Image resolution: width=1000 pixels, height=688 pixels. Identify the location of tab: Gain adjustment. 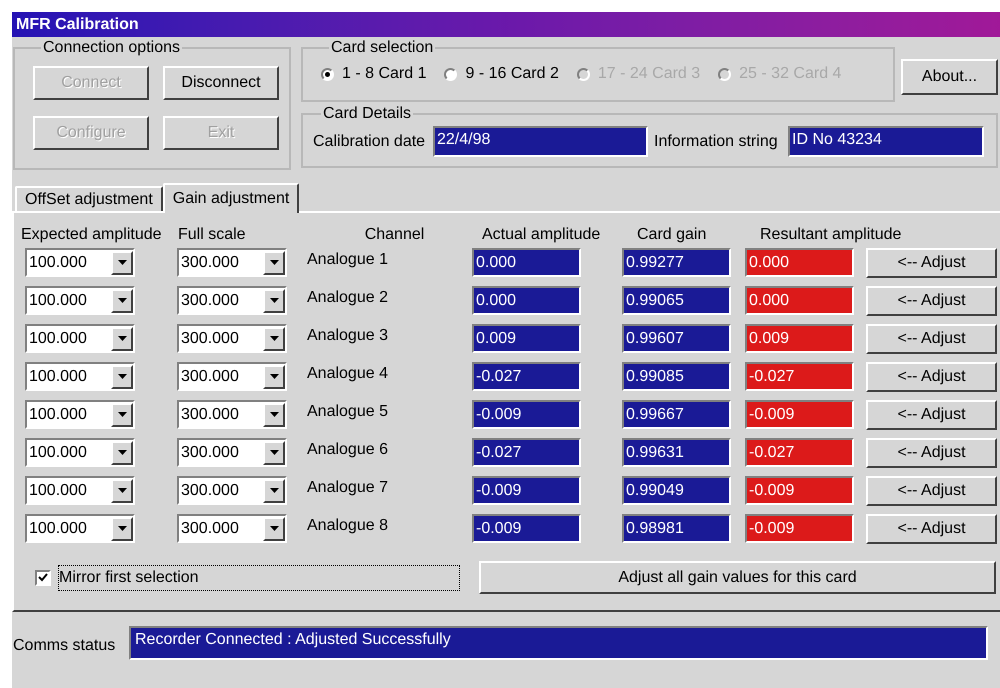
(231, 198).